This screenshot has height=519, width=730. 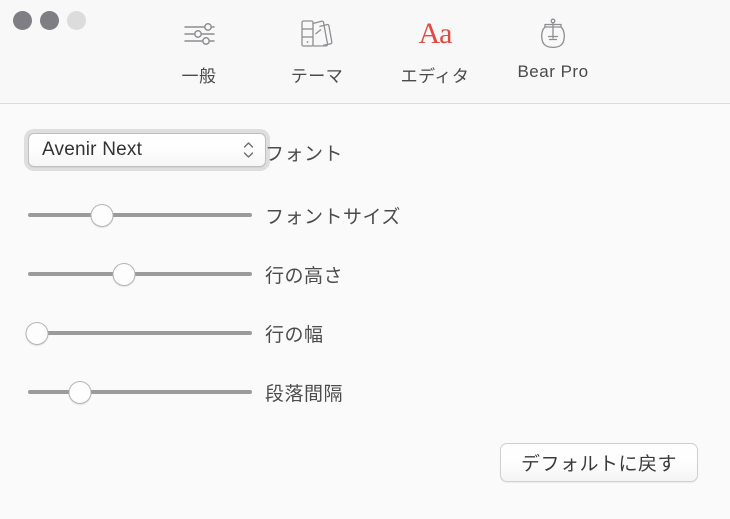 What do you see at coordinates (304, 154) in the screenshot?
I see `font-label: フォント` at bounding box center [304, 154].